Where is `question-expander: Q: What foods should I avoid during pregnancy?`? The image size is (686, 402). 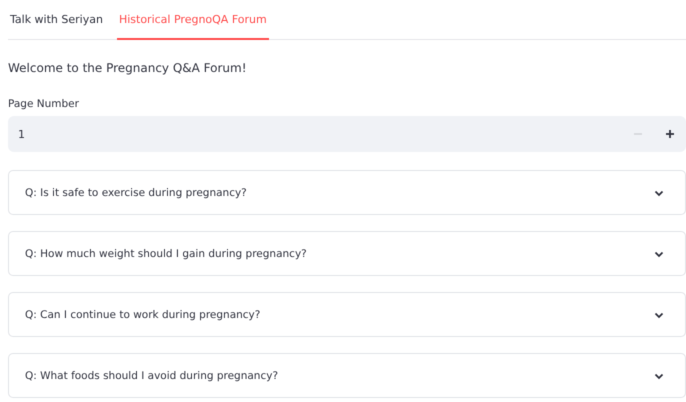
question-expander: Q: What foods should I avoid during pregnancy? is located at coordinates (347, 375).